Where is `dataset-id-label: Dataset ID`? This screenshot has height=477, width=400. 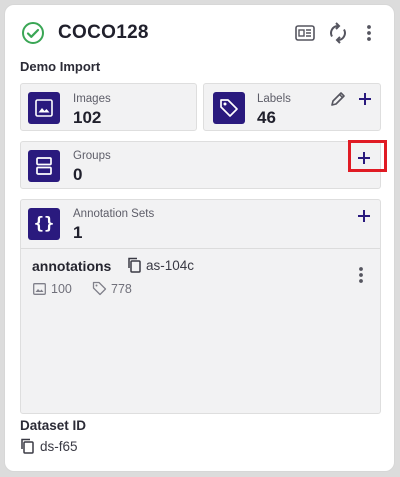 dataset-id-label: Dataset ID is located at coordinates (53, 425).